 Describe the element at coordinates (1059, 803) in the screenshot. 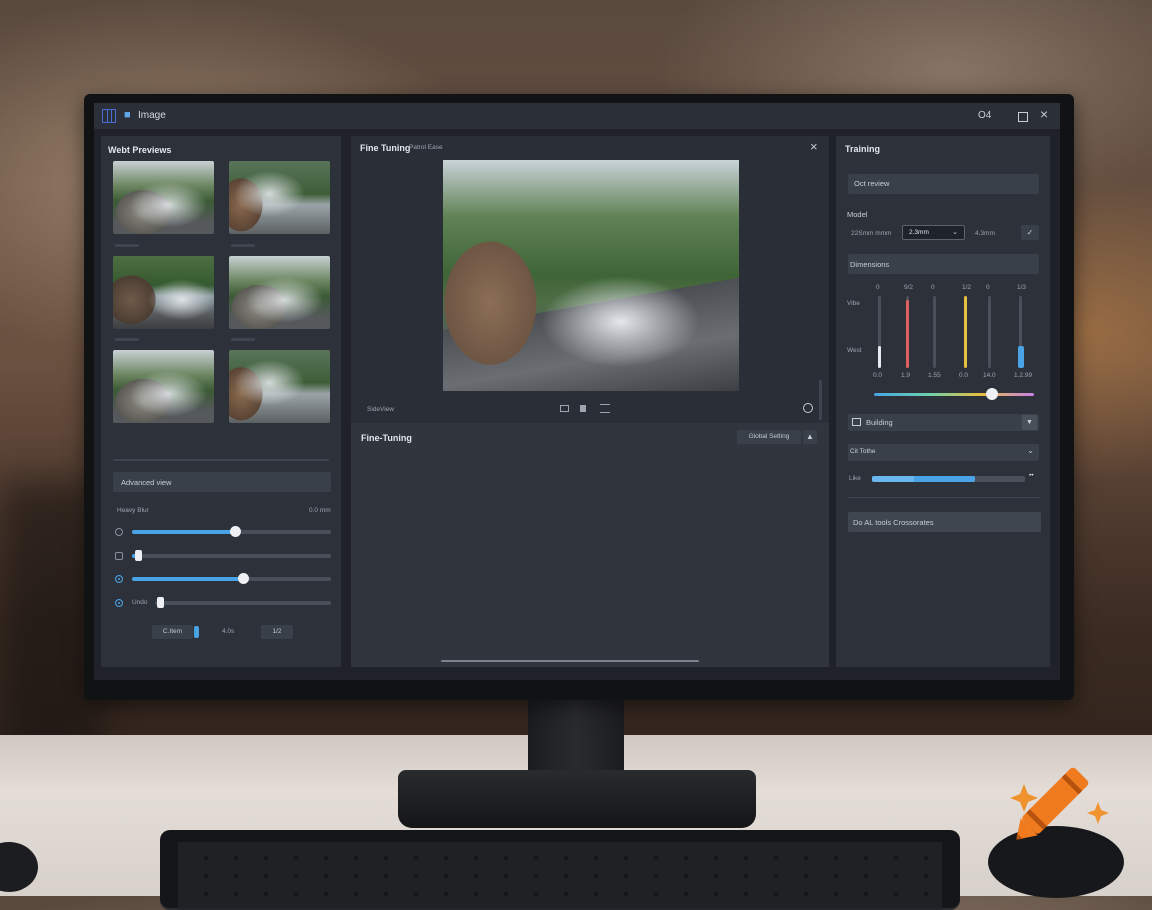

I see `crayon-logo` at that location.